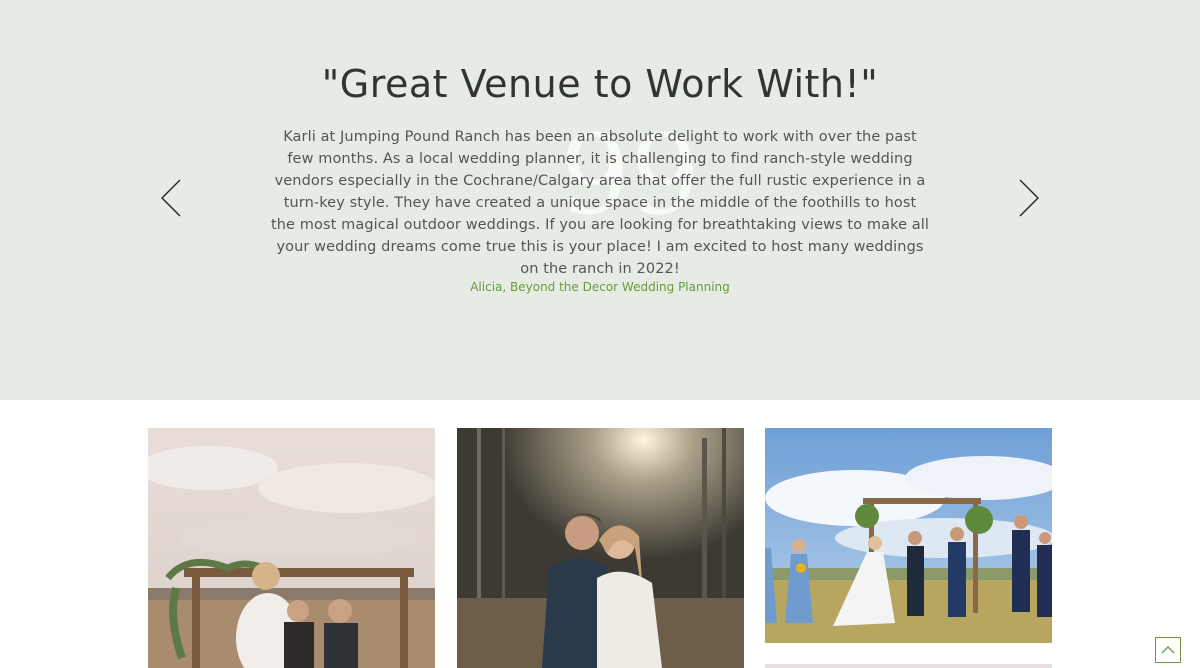  What do you see at coordinates (600, 84) in the screenshot?
I see `testimonial-title: "Great Venue to Work With!"` at bounding box center [600, 84].